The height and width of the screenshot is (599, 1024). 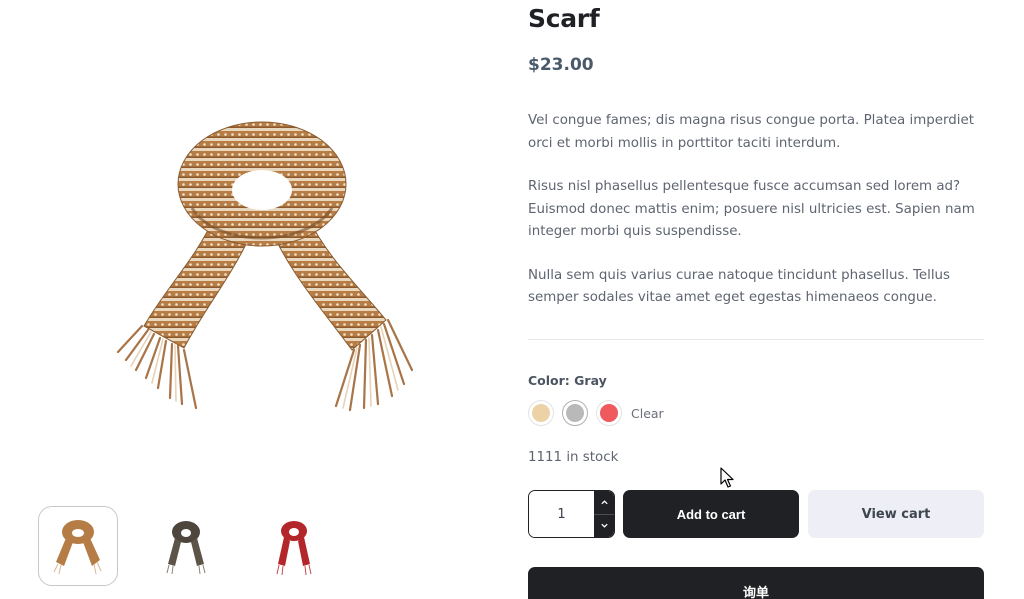 What do you see at coordinates (711, 514) in the screenshot?
I see `add-to-cart-button: Add to cart` at bounding box center [711, 514].